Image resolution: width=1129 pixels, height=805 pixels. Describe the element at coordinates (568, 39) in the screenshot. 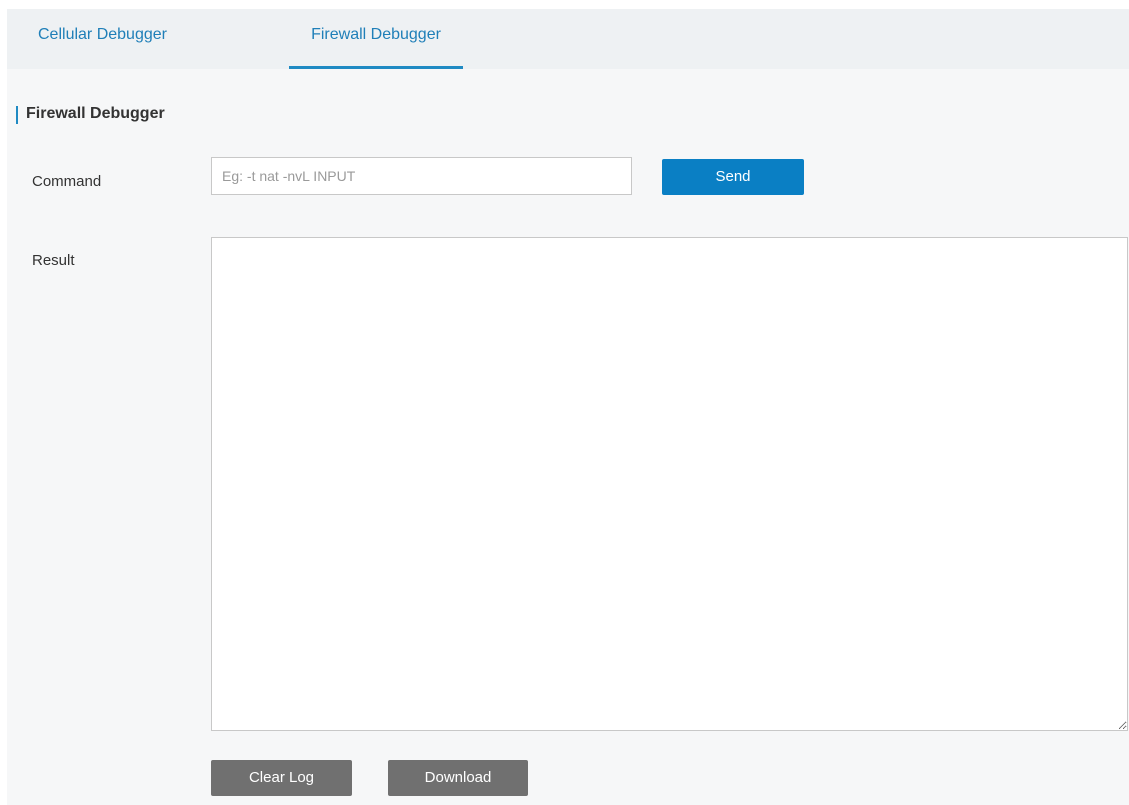

I see `tab-bar: Cellular Debugger Firewall Debugger` at that location.